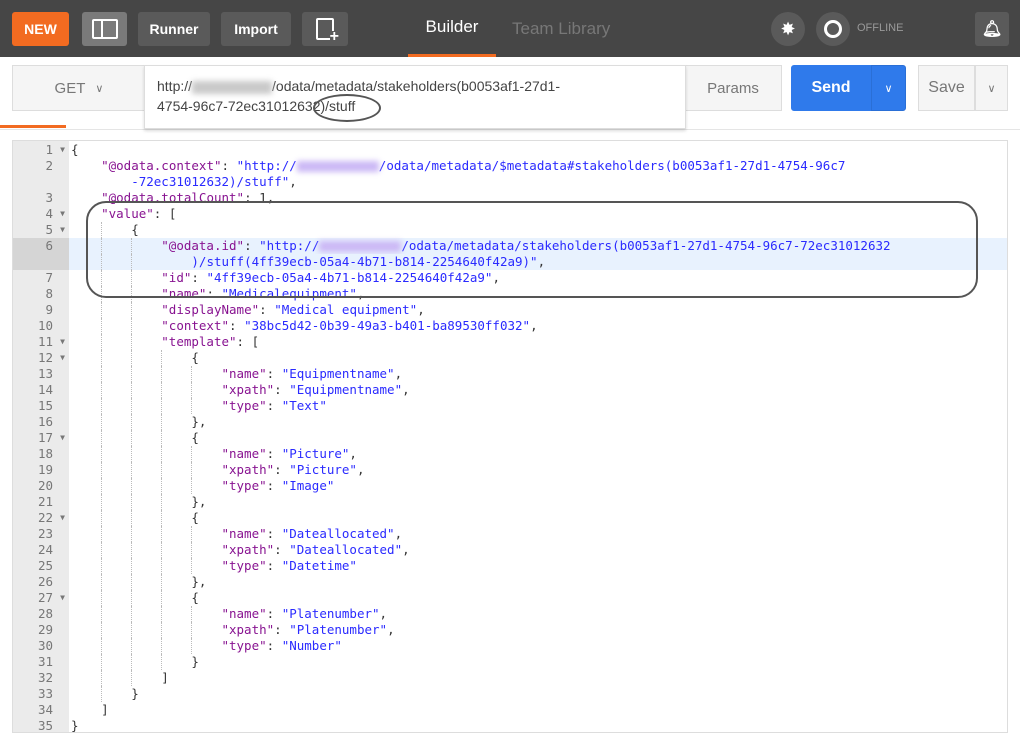 This screenshot has width=1020, height=733. What do you see at coordinates (104, 29) in the screenshot?
I see `sidebar-toggle-button` at bounding box center [104, 29].